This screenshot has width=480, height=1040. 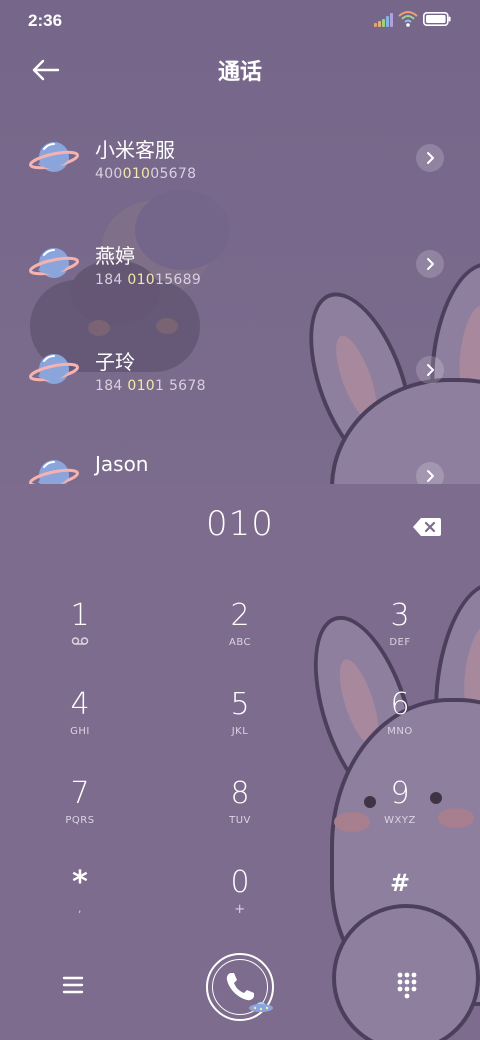 I want to click on key-6: 6 MNO, so click(x=400, y=727).